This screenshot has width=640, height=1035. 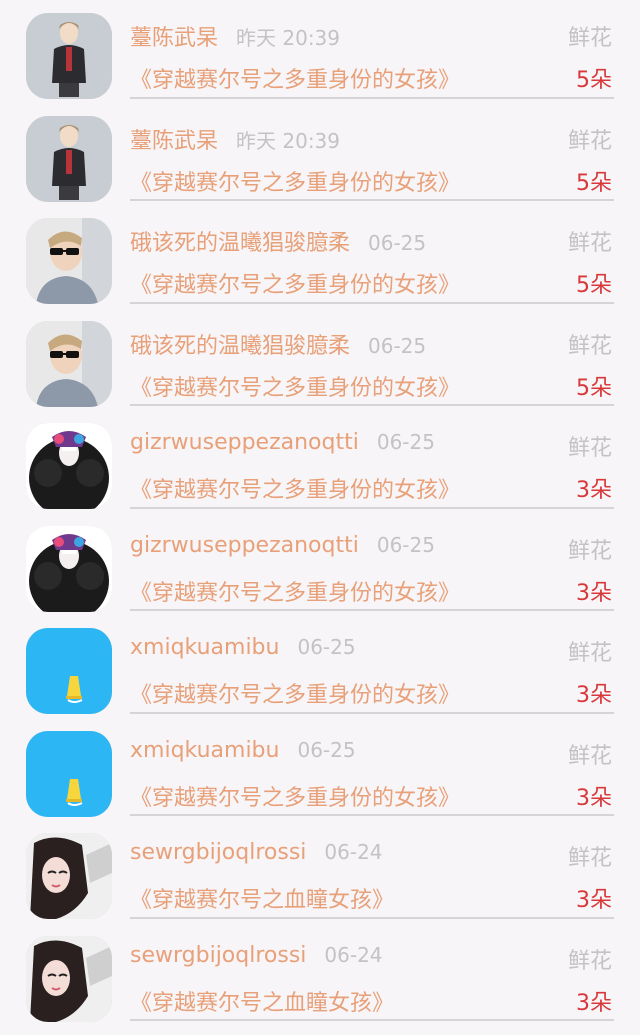 I want to click on timestamp: 昨天 20:39, so click(x=288, y=38).